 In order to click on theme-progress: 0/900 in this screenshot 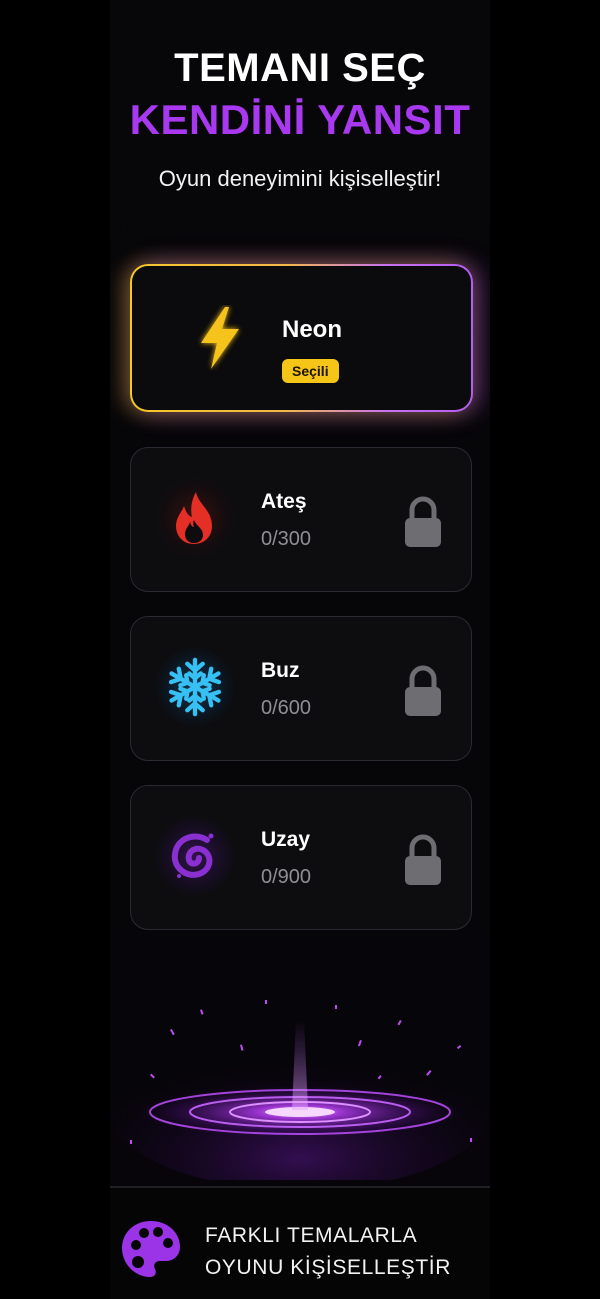, I will do `click(286, 877)`.